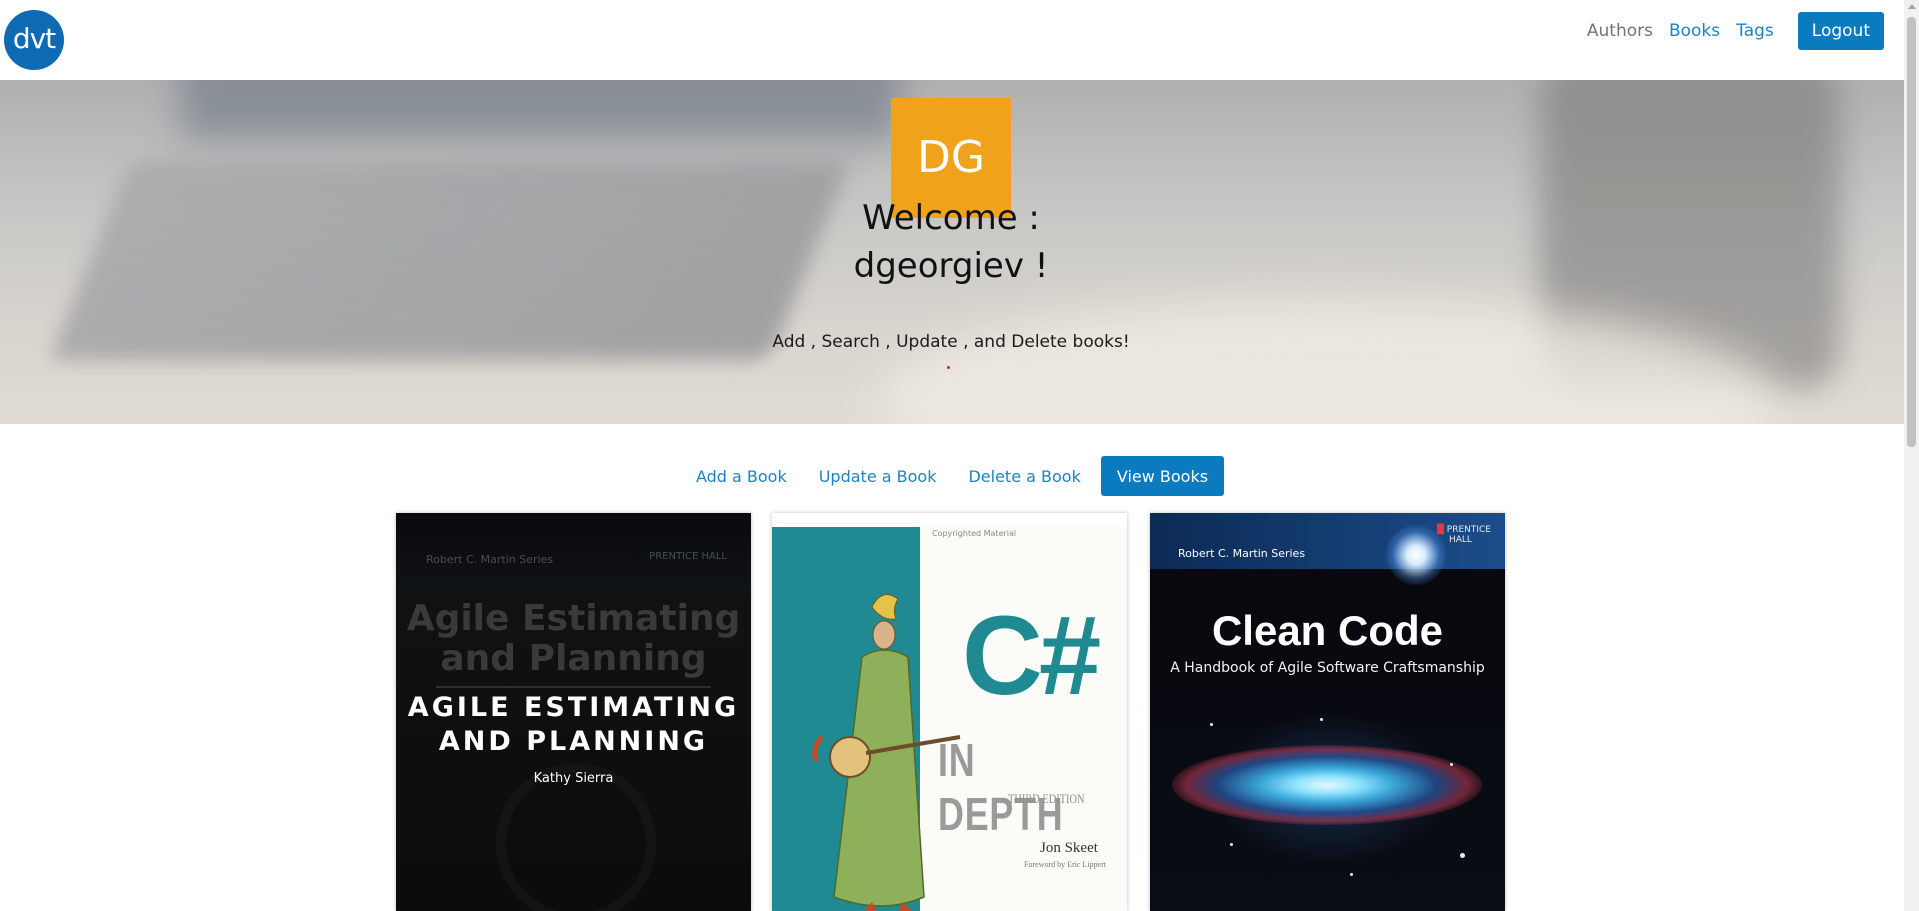 The width and height of the screenshot is (1919, 911). What do you see at coordinates (1065, 864) in the screenshot?
I see `cover-foreword-text: Foreword by Eric Lippert` at bounding box center [1065, 864].